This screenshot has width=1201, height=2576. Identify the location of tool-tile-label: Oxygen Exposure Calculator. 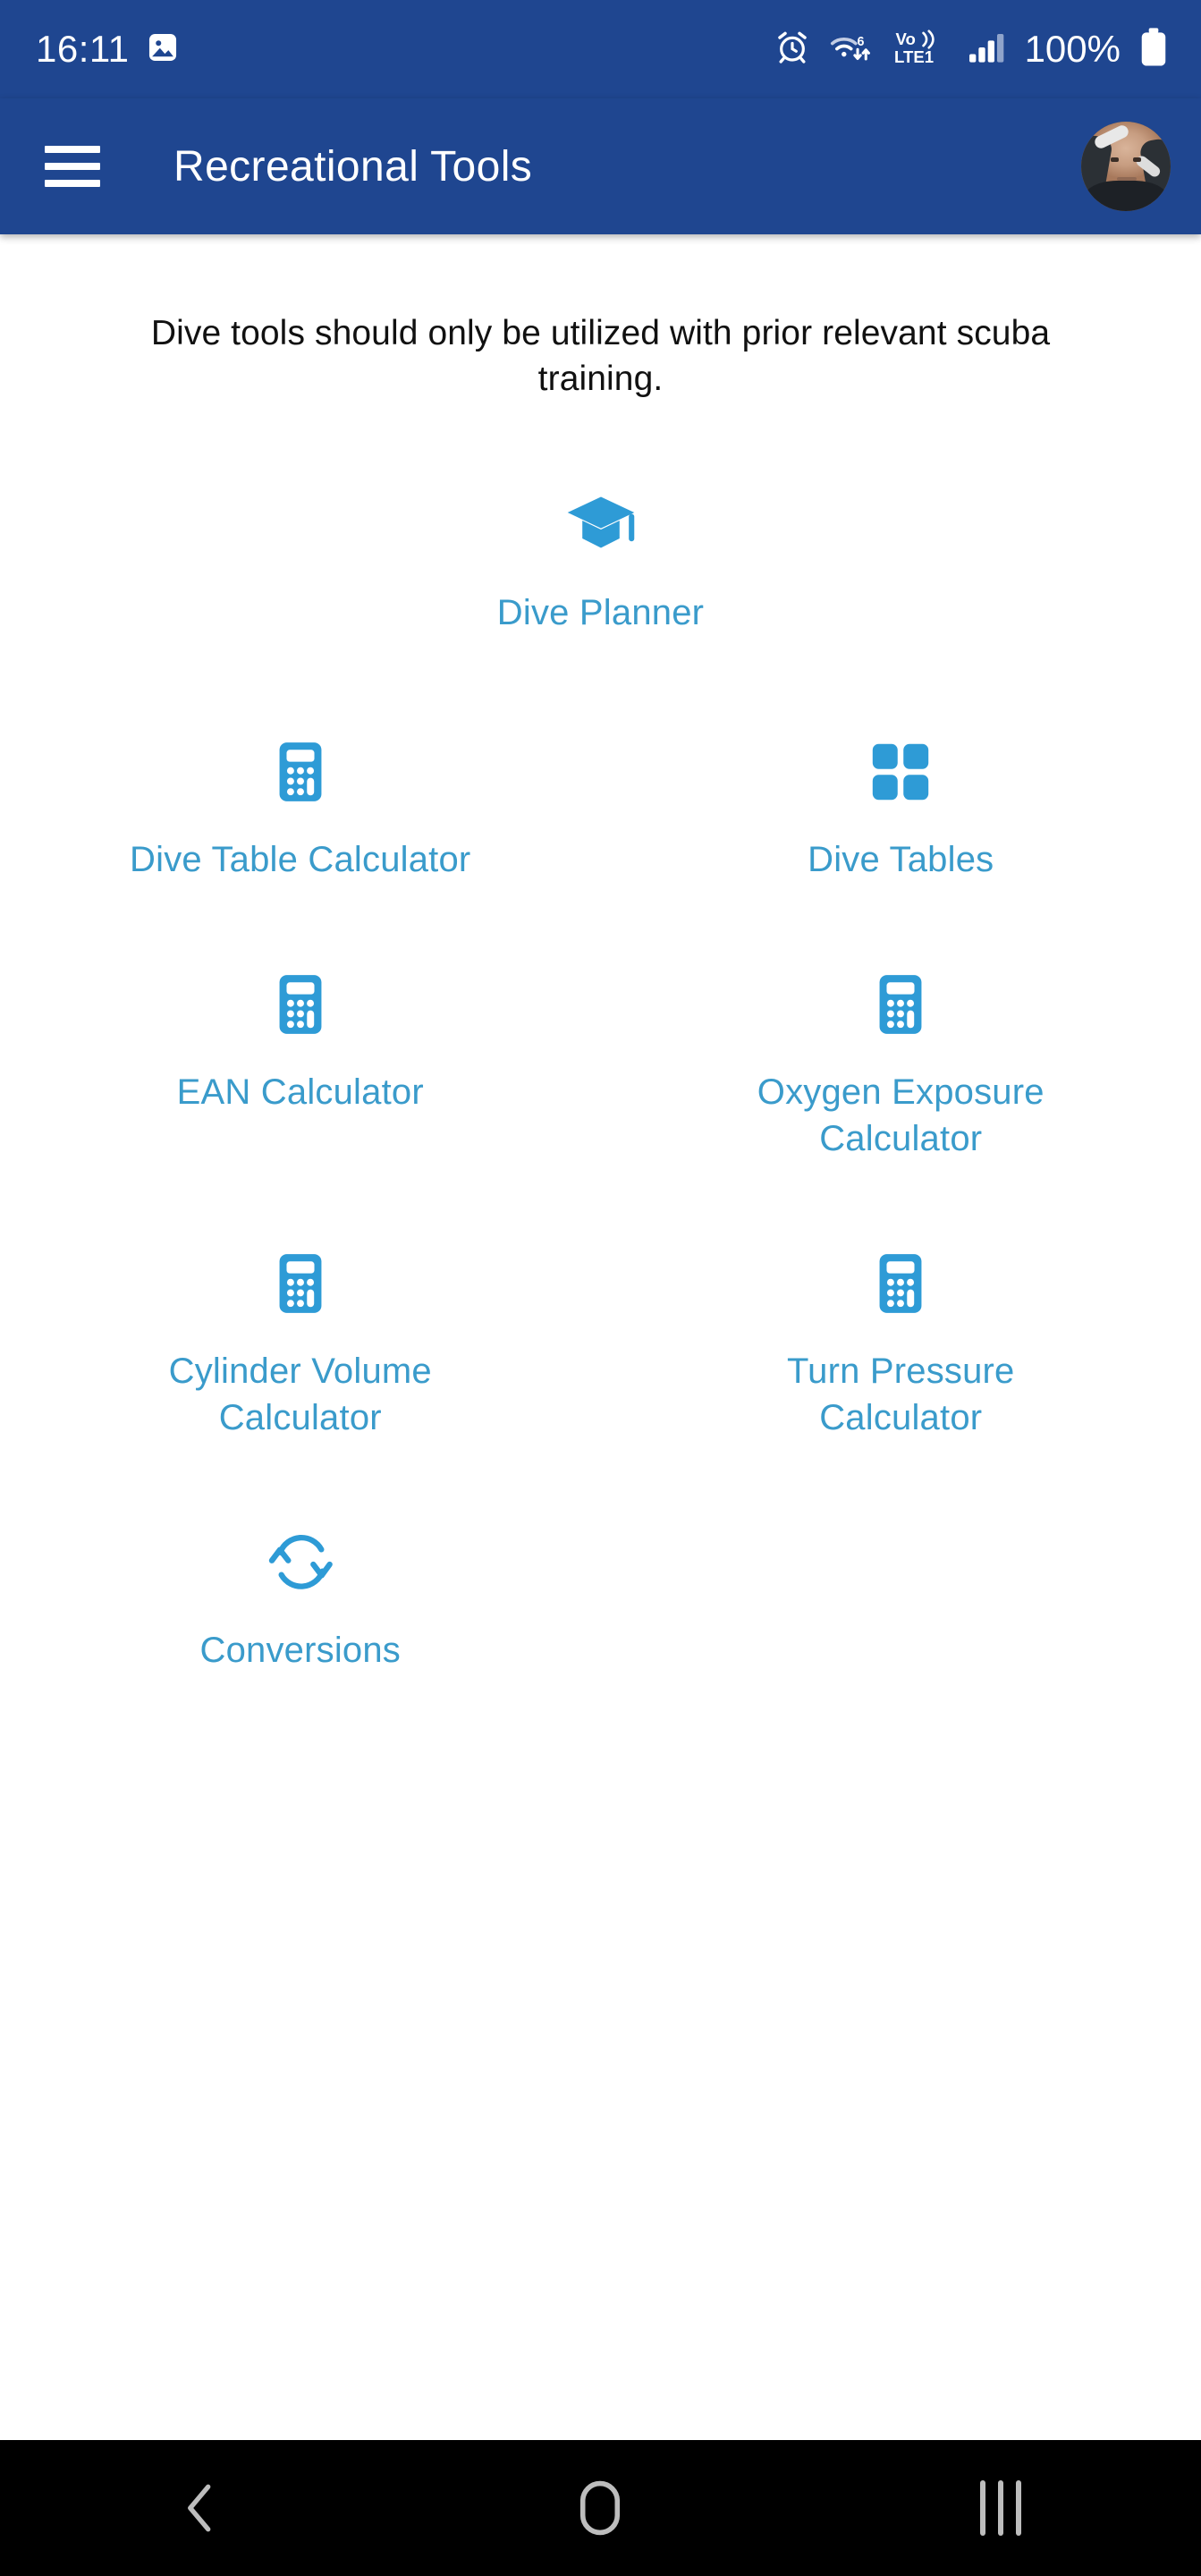
(901, 1115).